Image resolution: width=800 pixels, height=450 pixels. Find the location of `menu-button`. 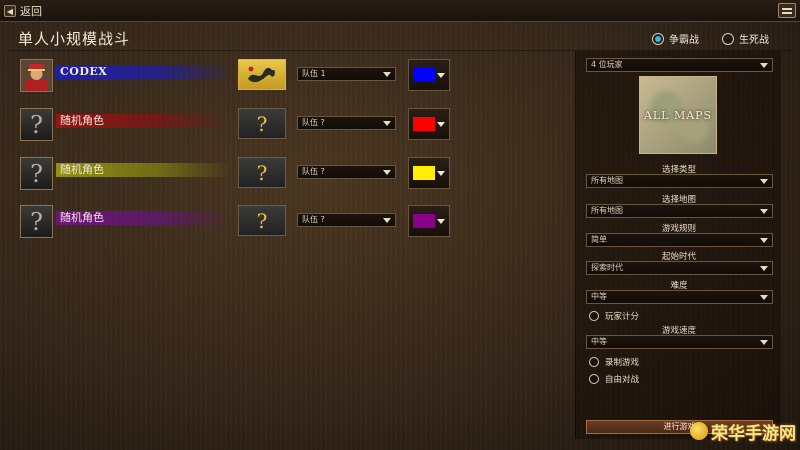

menu-button is located at coordinates (787, 10).